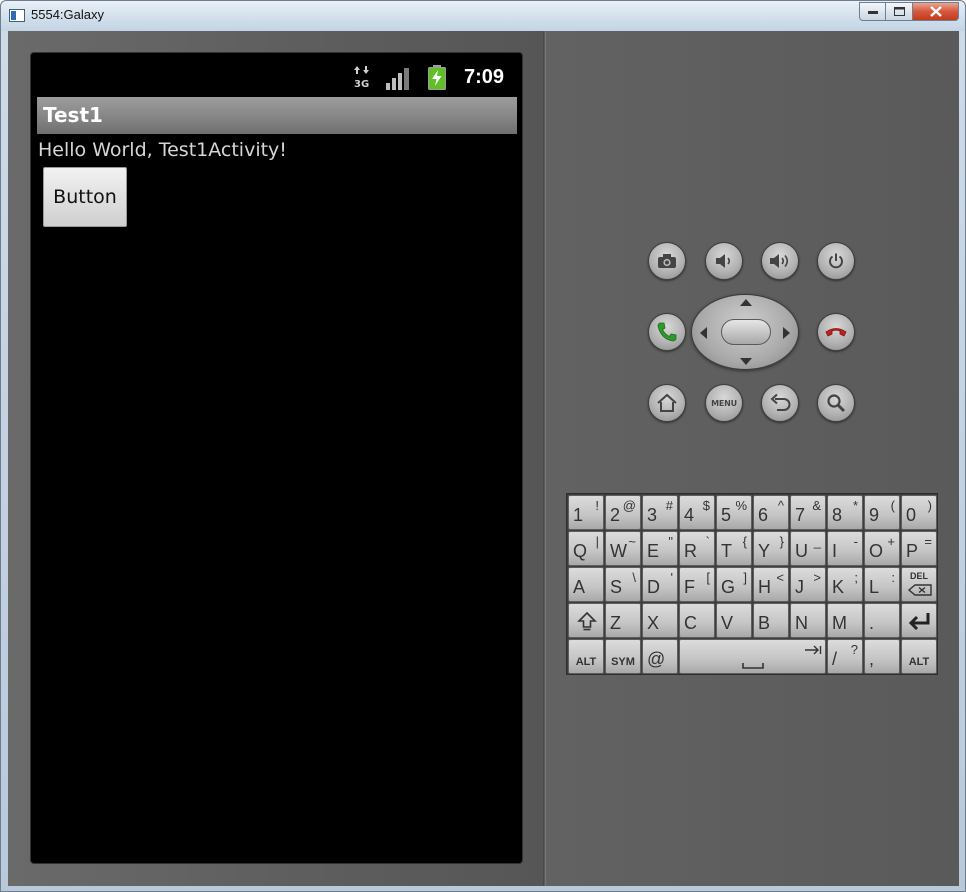 This screenshot has width=966, height=892. I want to click on key-space, so click(752, 656).